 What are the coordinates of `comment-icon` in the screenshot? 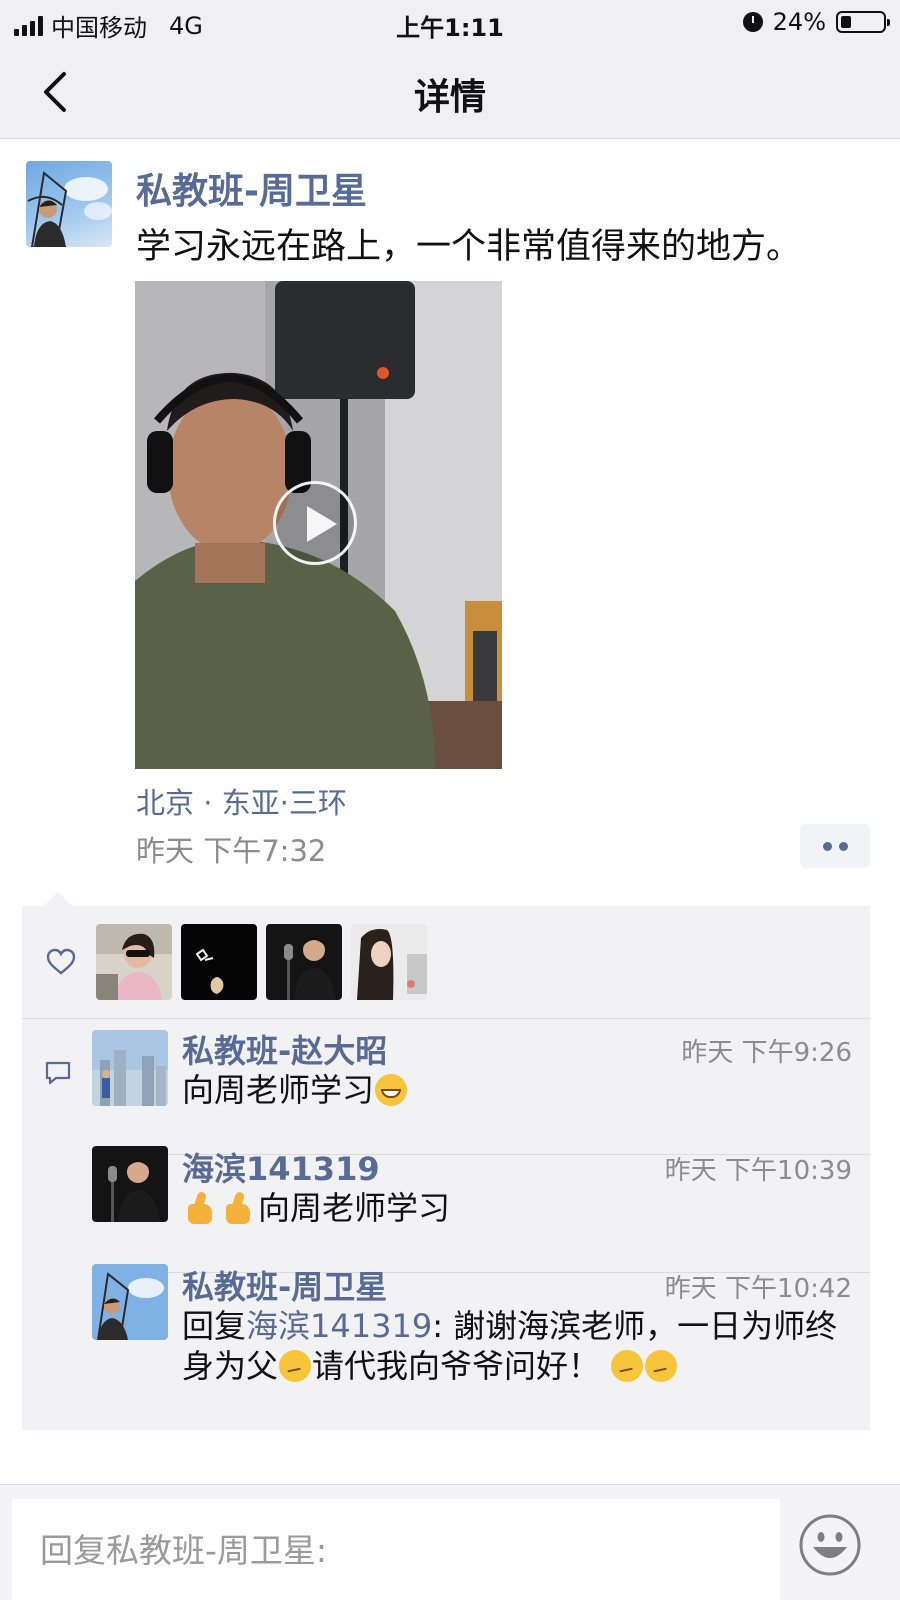 It's located at (58, 1073).